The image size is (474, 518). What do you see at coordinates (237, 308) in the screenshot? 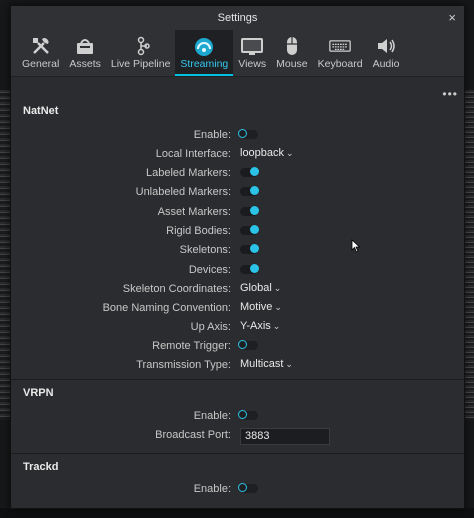
I see `natnet-bone-naming-row: Bone Naming Convention: Motive ⌄` at bounding box center [237, 308].